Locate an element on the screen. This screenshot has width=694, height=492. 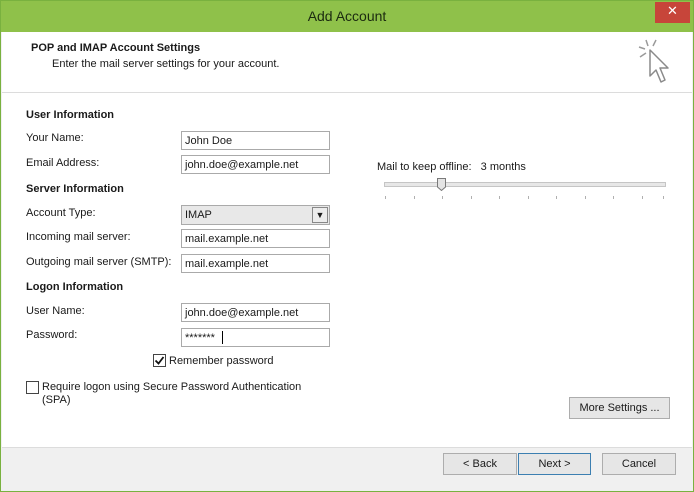
user-name-field: john.doe@example.net is located at coordinates (255, 312).